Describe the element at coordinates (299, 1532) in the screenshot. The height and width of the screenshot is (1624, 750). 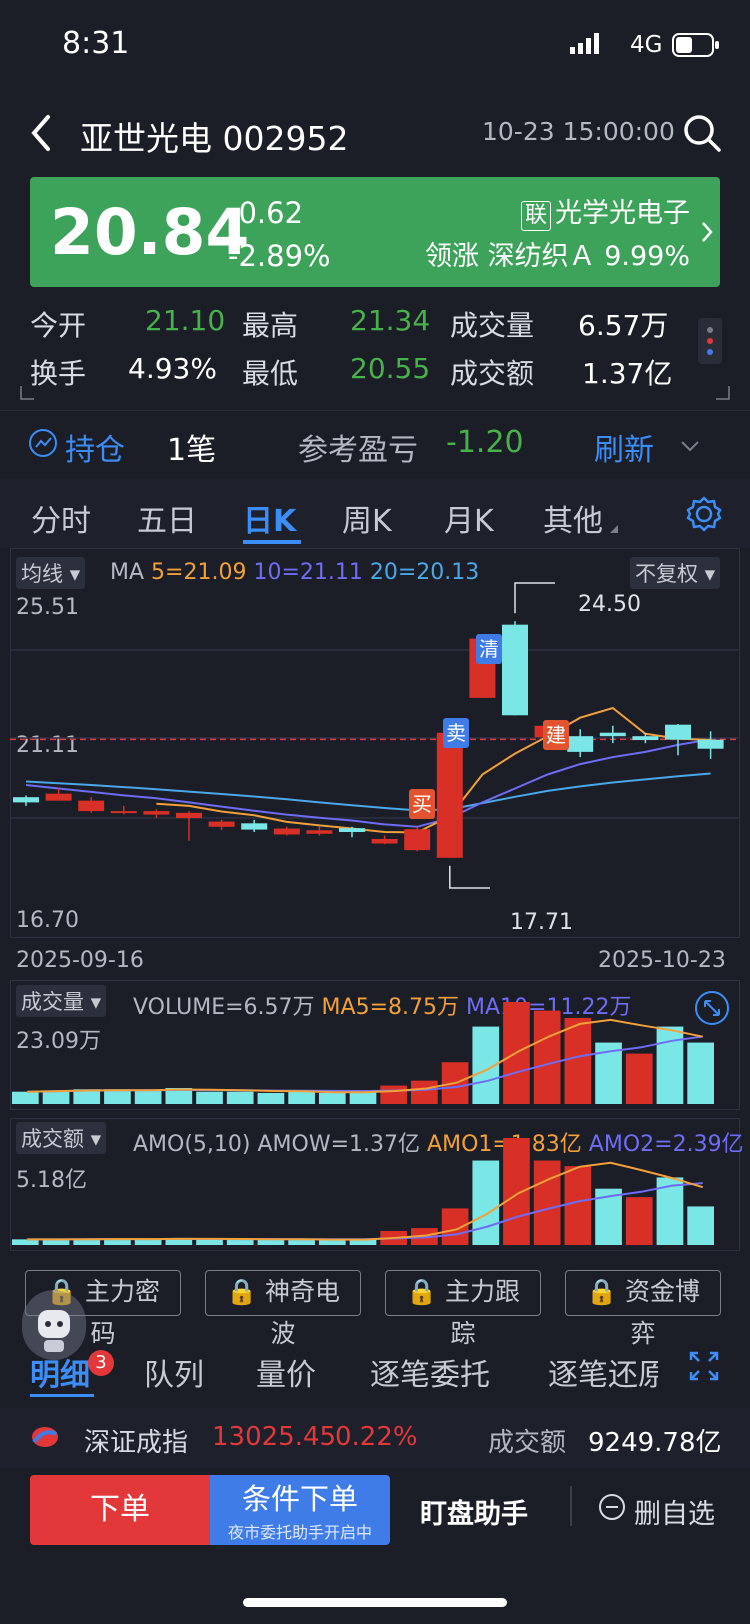
I see `cond-order-sub: 夜市委托助手开启中` at that location.